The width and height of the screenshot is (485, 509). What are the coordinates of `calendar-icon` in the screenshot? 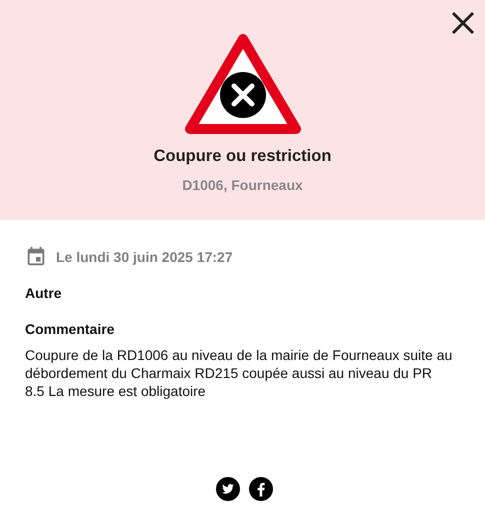 It's located at (36, 257).